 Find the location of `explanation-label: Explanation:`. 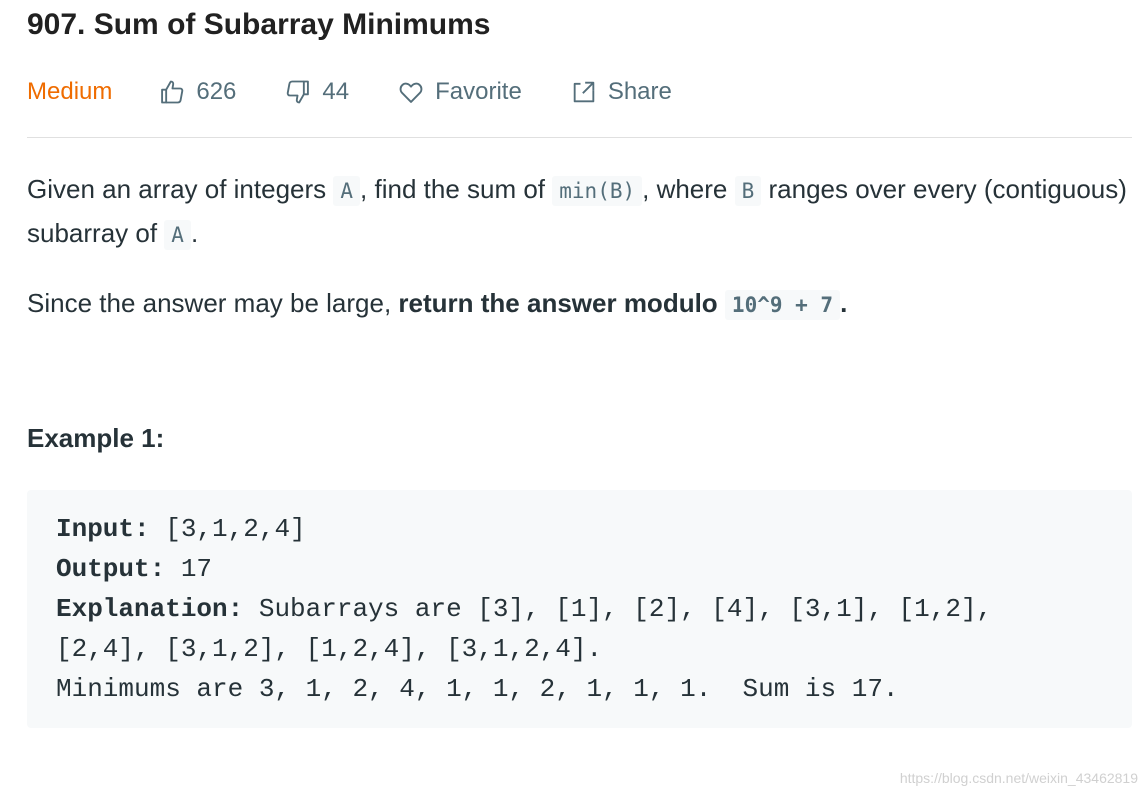

explanation-label: Explanation: is located at coordinates (150, 609).